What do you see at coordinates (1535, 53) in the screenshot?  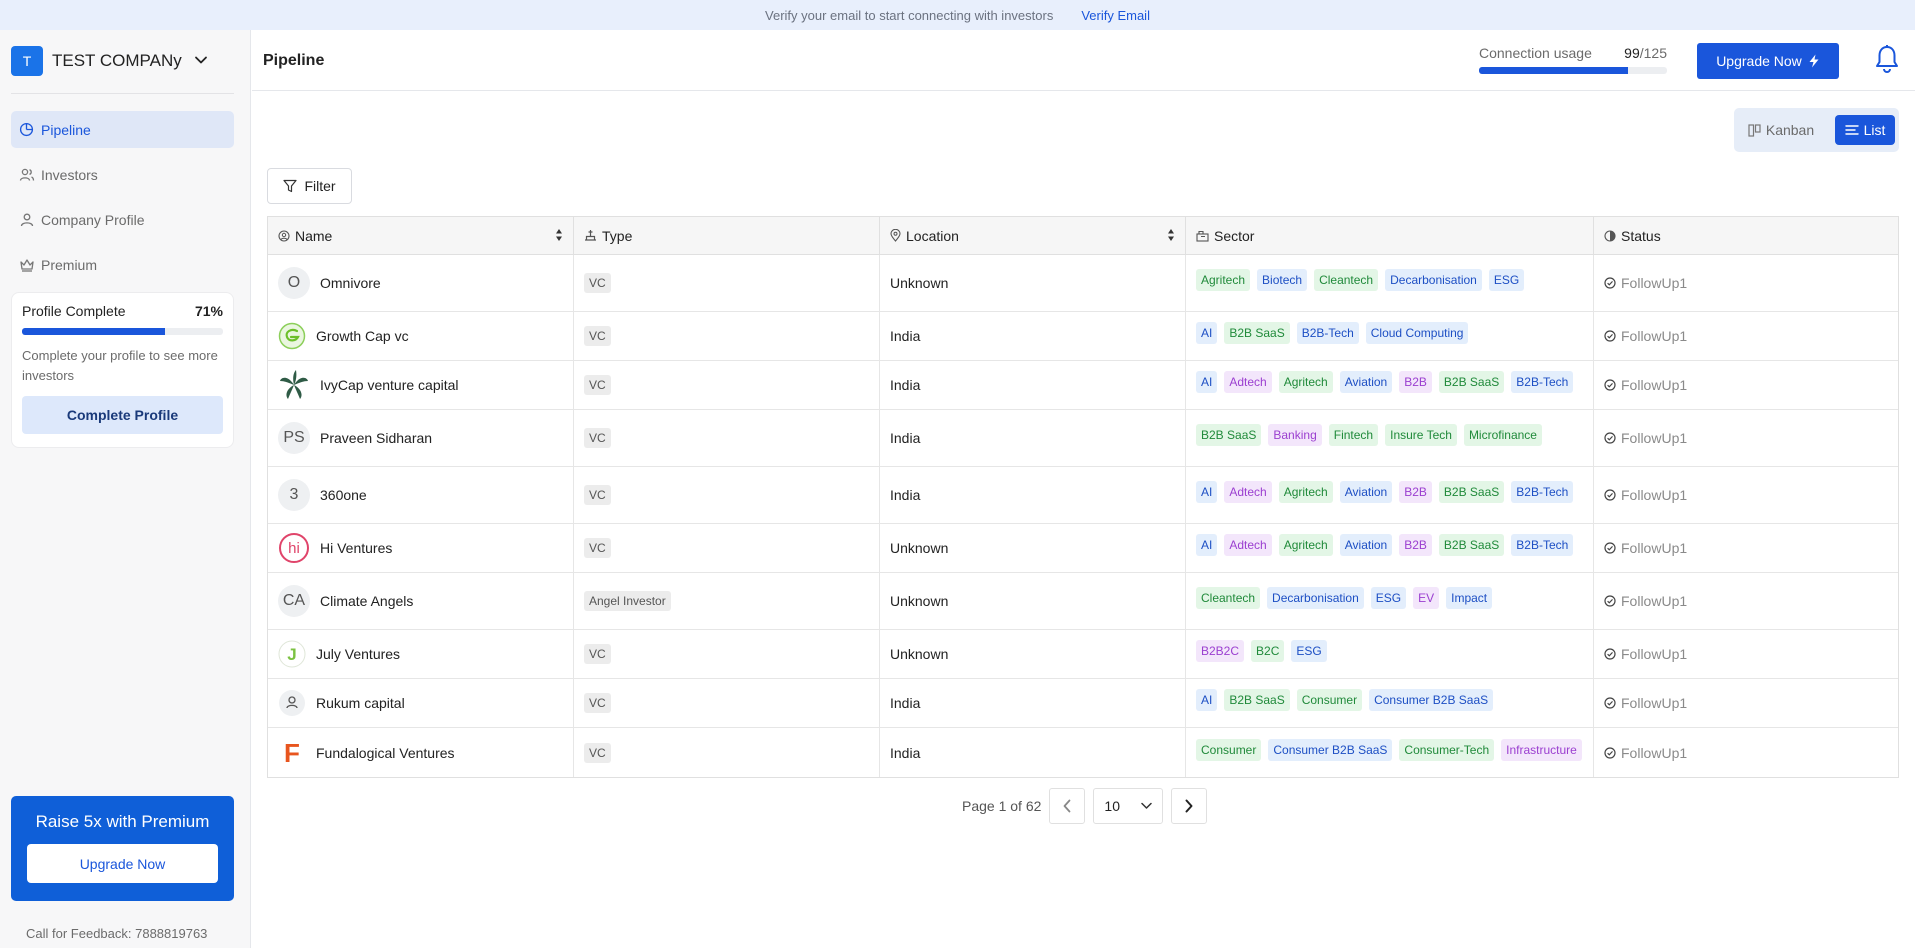 I see `connection-usage-label: Connection usage` at bounding box center [1535, 53].